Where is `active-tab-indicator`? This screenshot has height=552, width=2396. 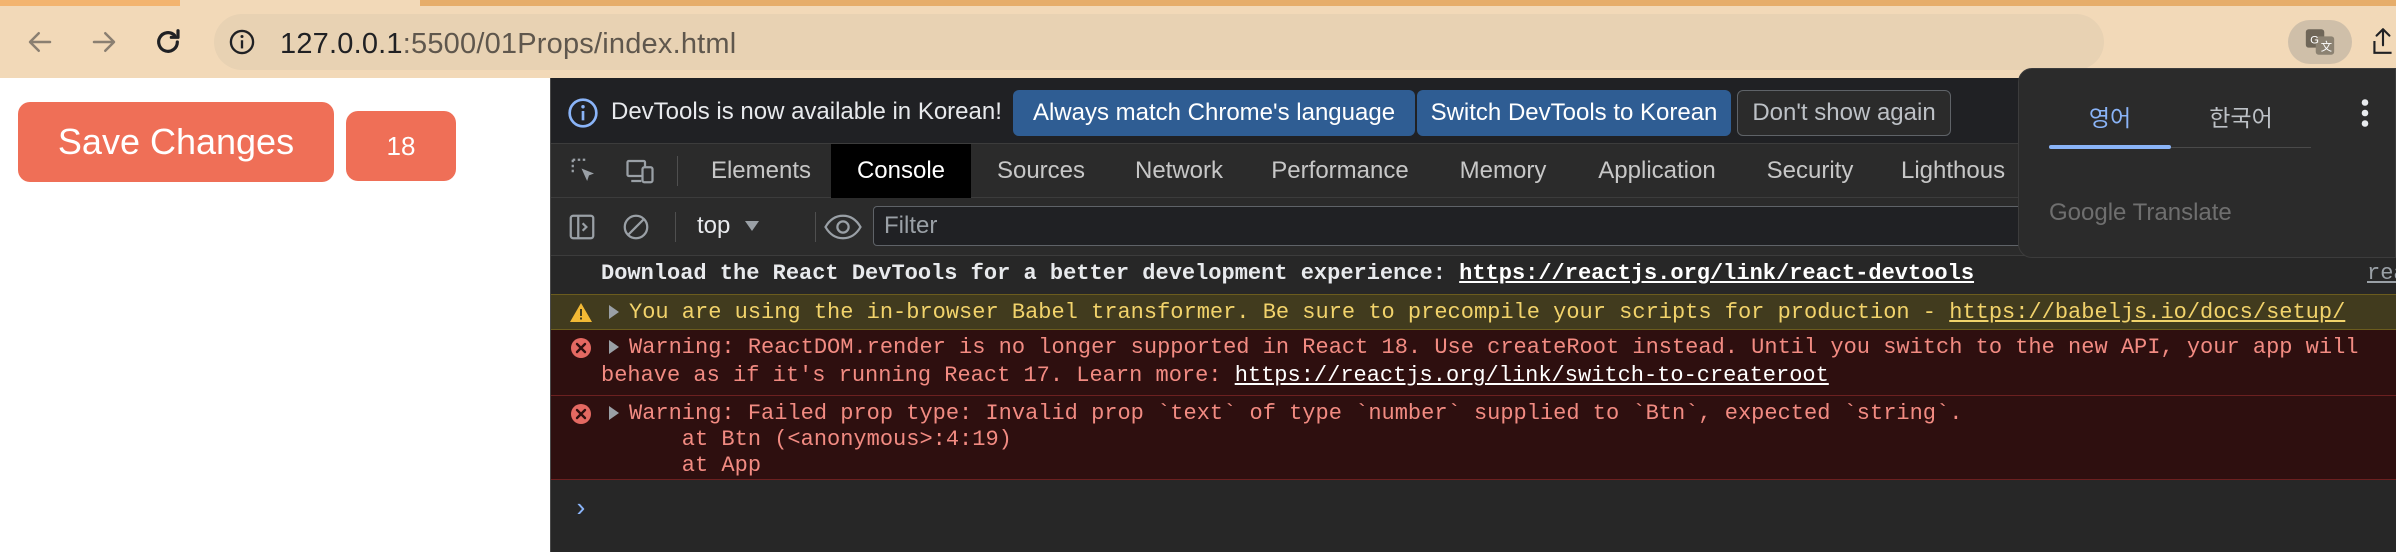 active-tab-indicator is located at coordinates (2110, 147).